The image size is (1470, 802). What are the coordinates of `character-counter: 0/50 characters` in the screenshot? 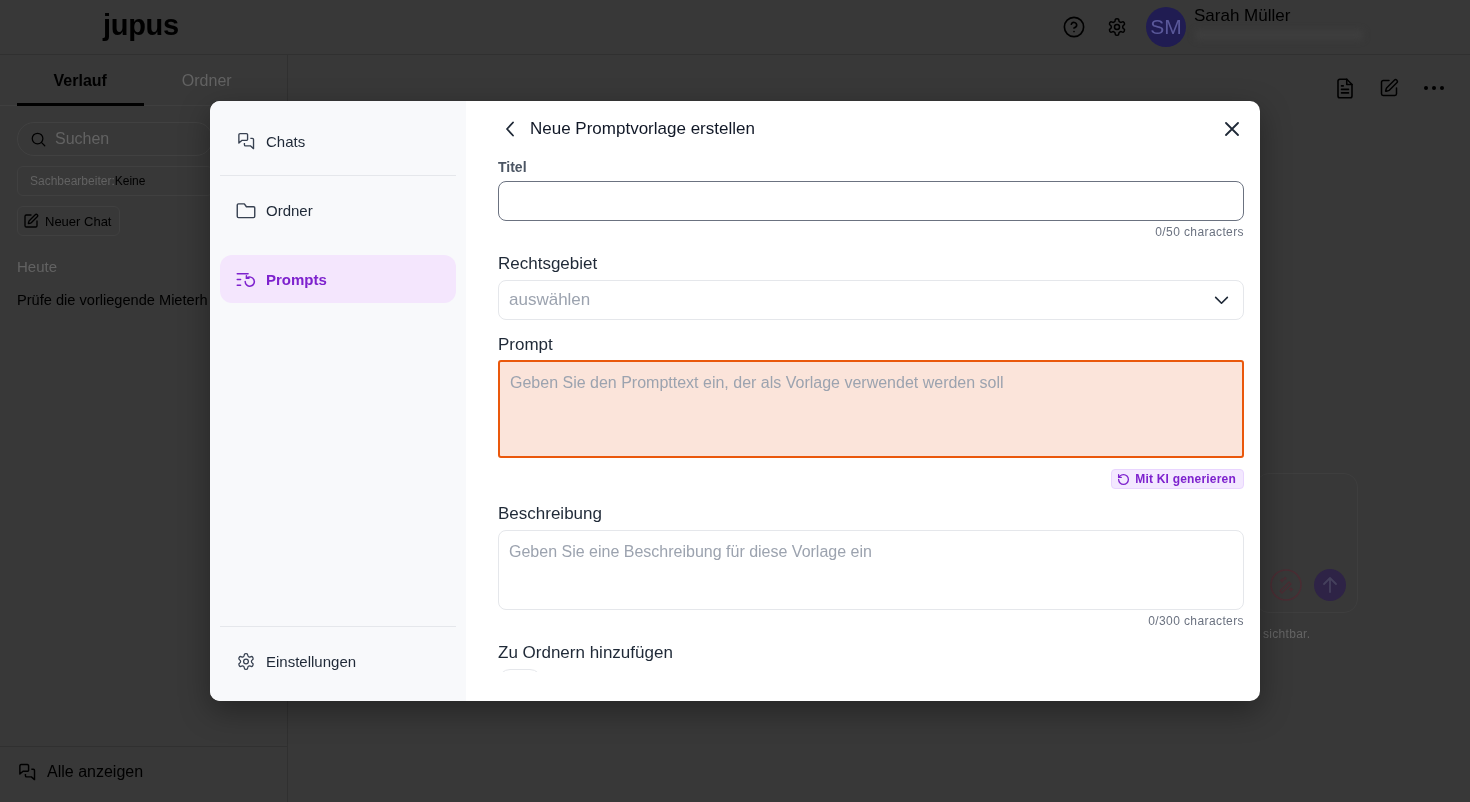 It's located at (1199, 232).